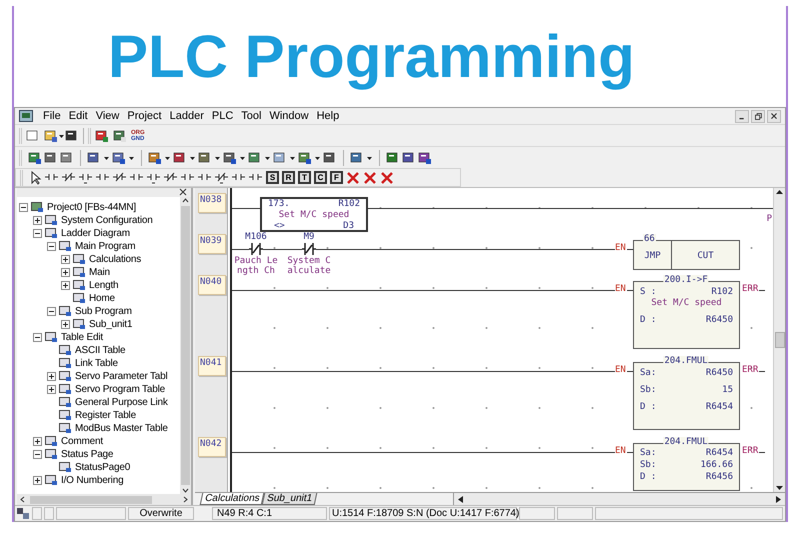  What do you see at coordinates (52, 116) in the screenshot?
I see `menu-item: File` at bounding box center [52, 116].